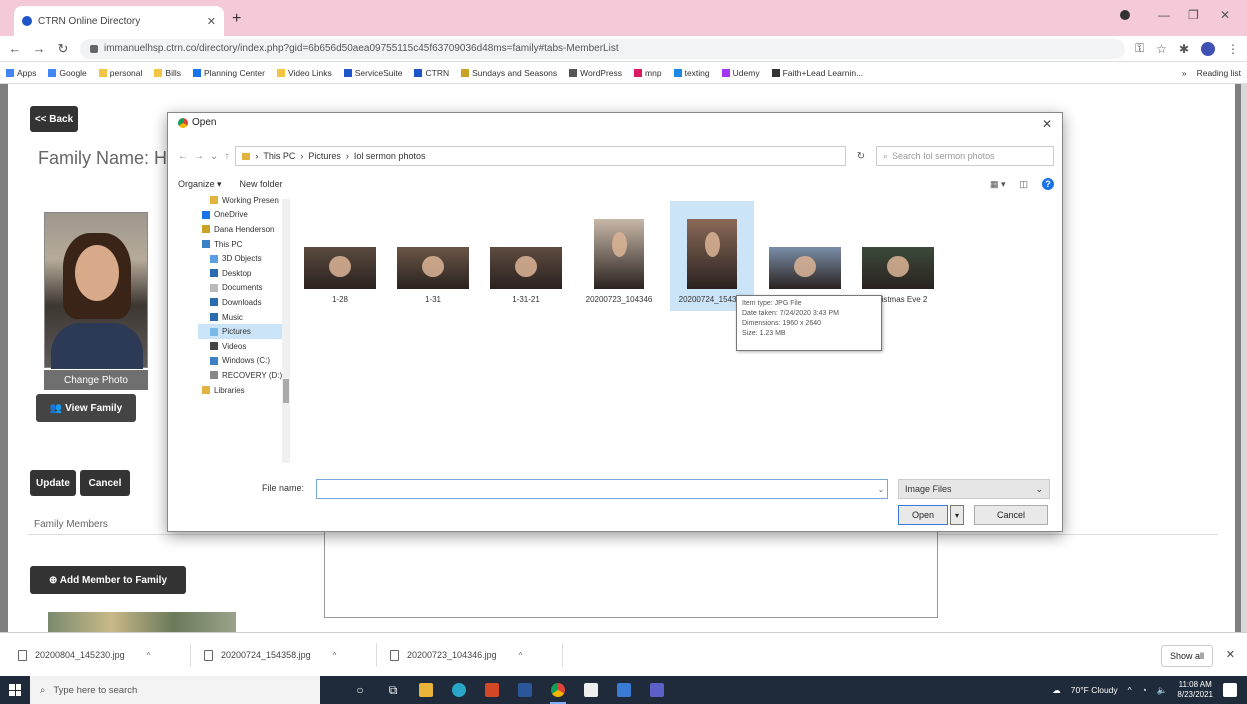 The image size is (1247, 704). Describe the element at coordinates (39, 48) in the screenshot. I see `forward-arrow-icon: →` at that location.